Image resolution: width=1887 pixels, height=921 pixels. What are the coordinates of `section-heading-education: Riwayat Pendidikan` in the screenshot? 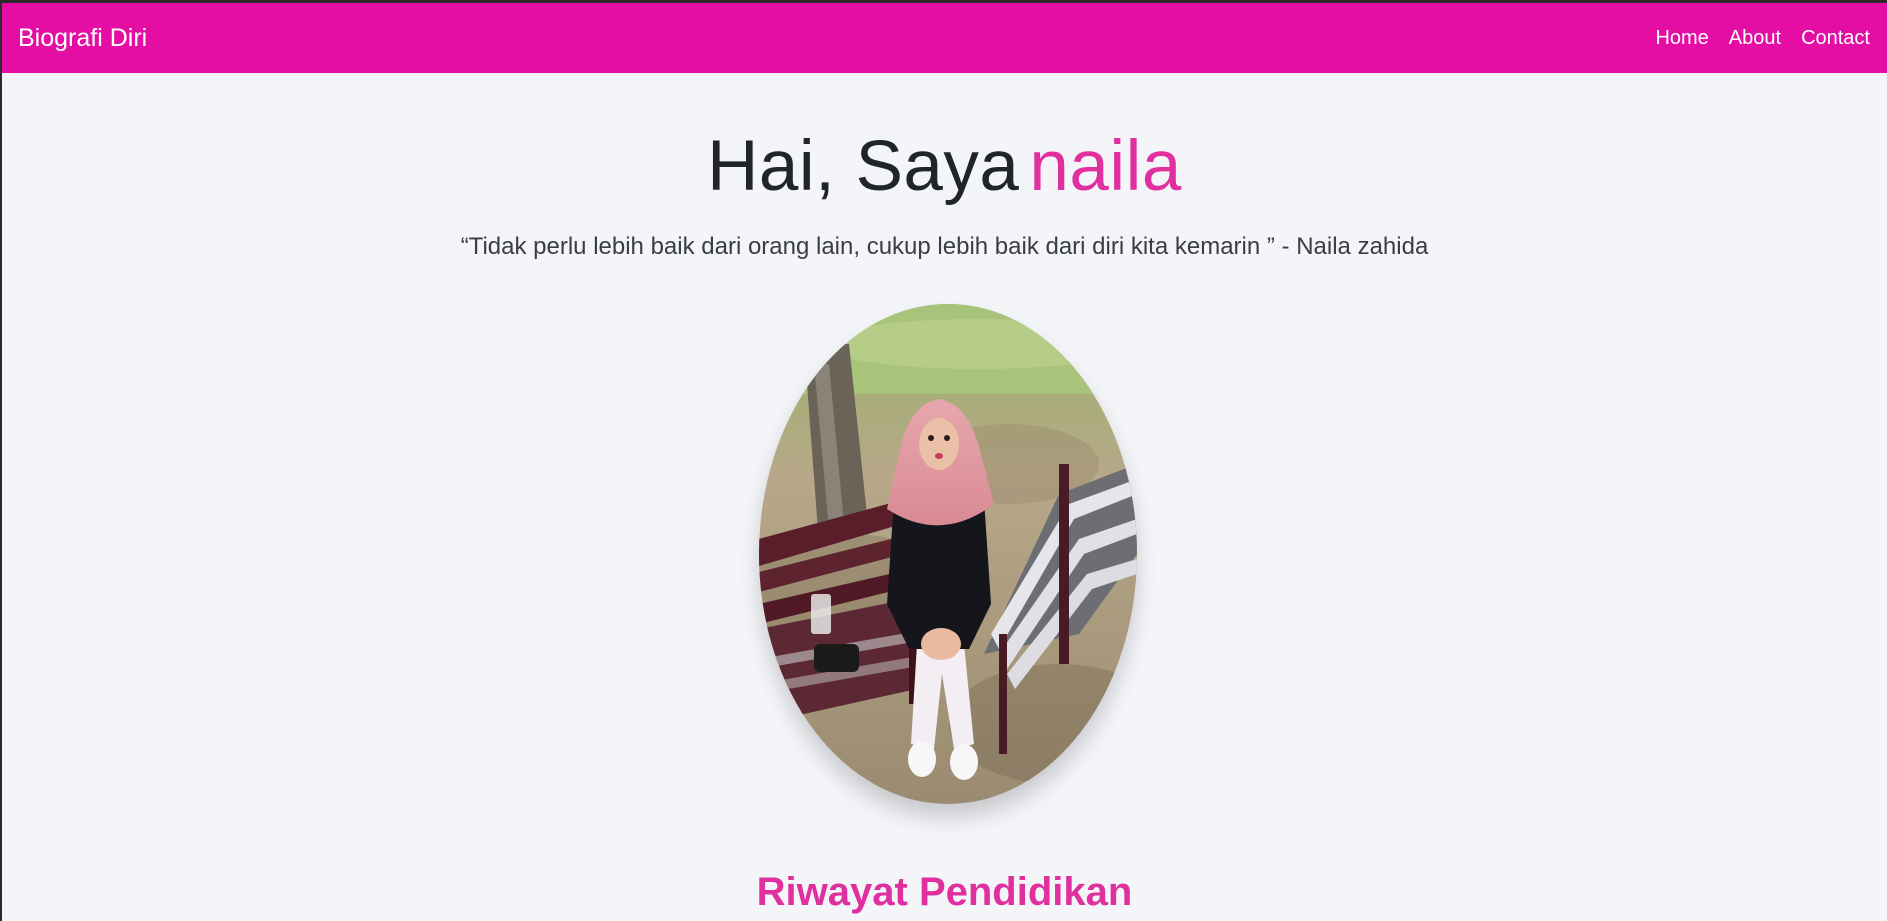 It's located at (944, 892).